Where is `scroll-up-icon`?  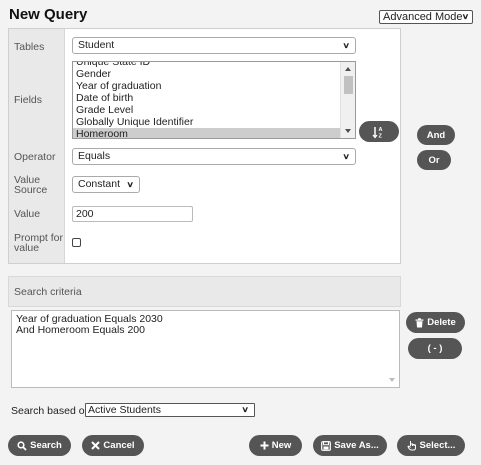 scroll-up-icon is located at coordinates (348, 69).